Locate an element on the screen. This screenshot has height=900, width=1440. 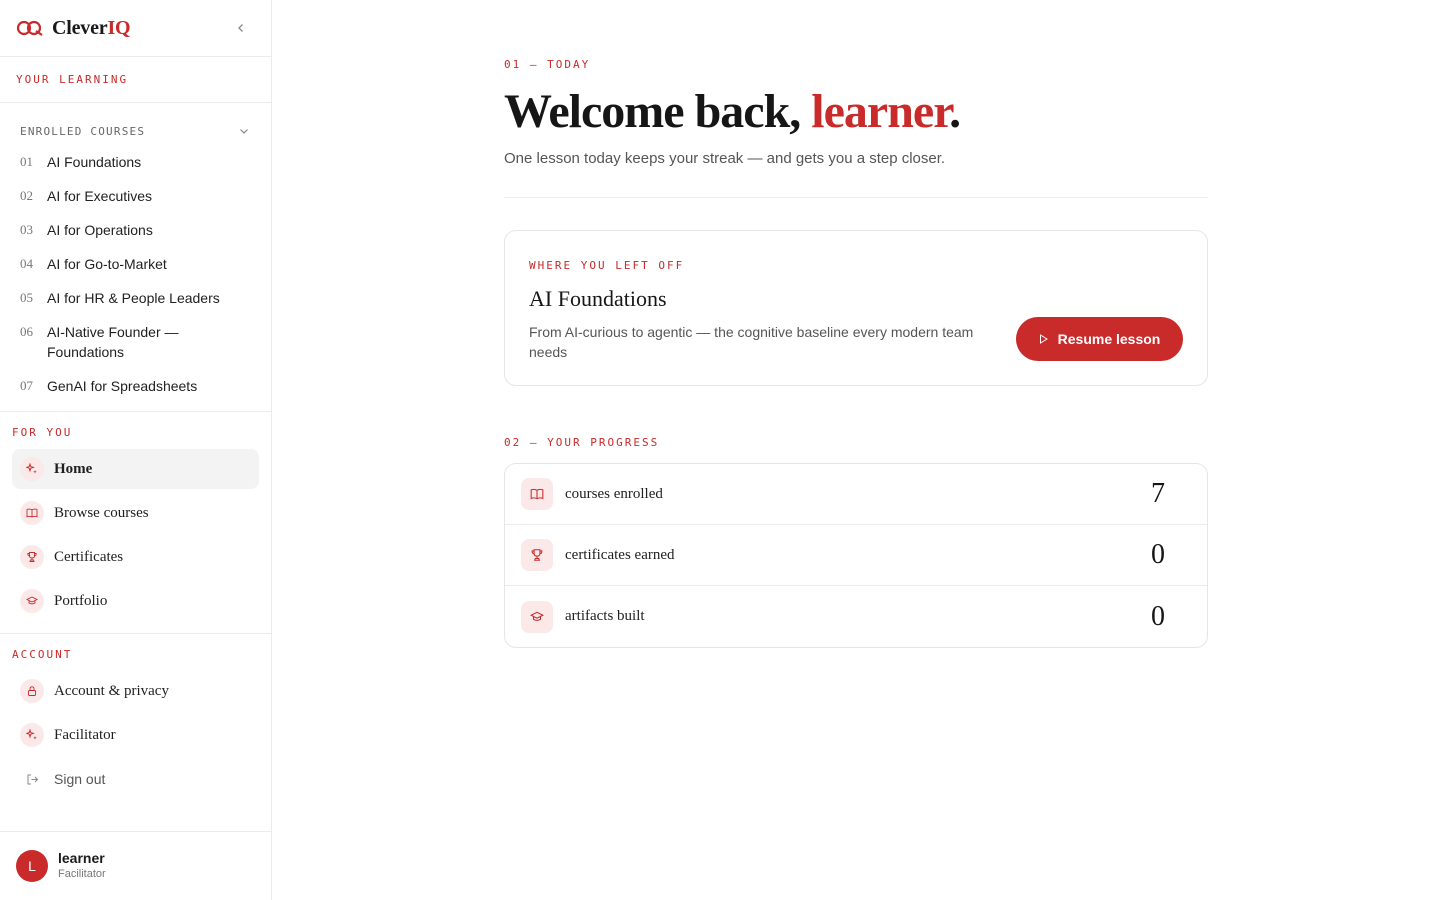
stat-label: artifacts built is located at coordinates (605, 616).